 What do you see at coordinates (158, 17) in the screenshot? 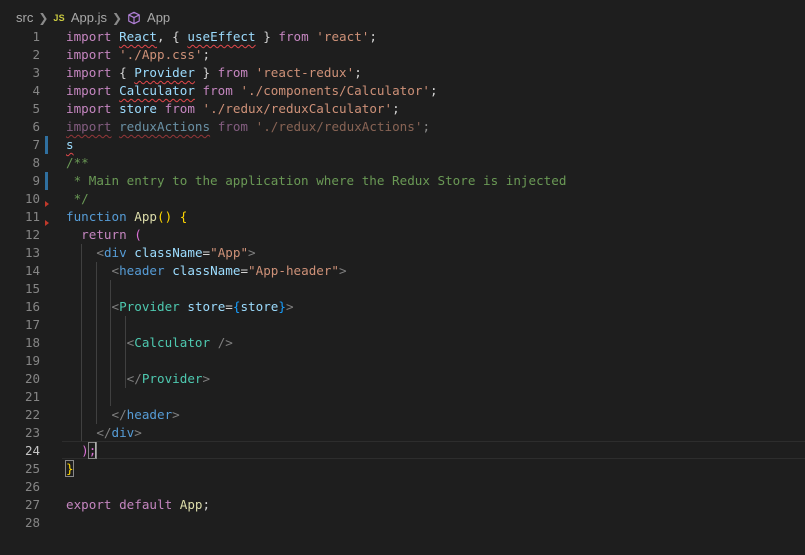
I see `breadcrumb-symbol: App` at bounding box center [158, 17].